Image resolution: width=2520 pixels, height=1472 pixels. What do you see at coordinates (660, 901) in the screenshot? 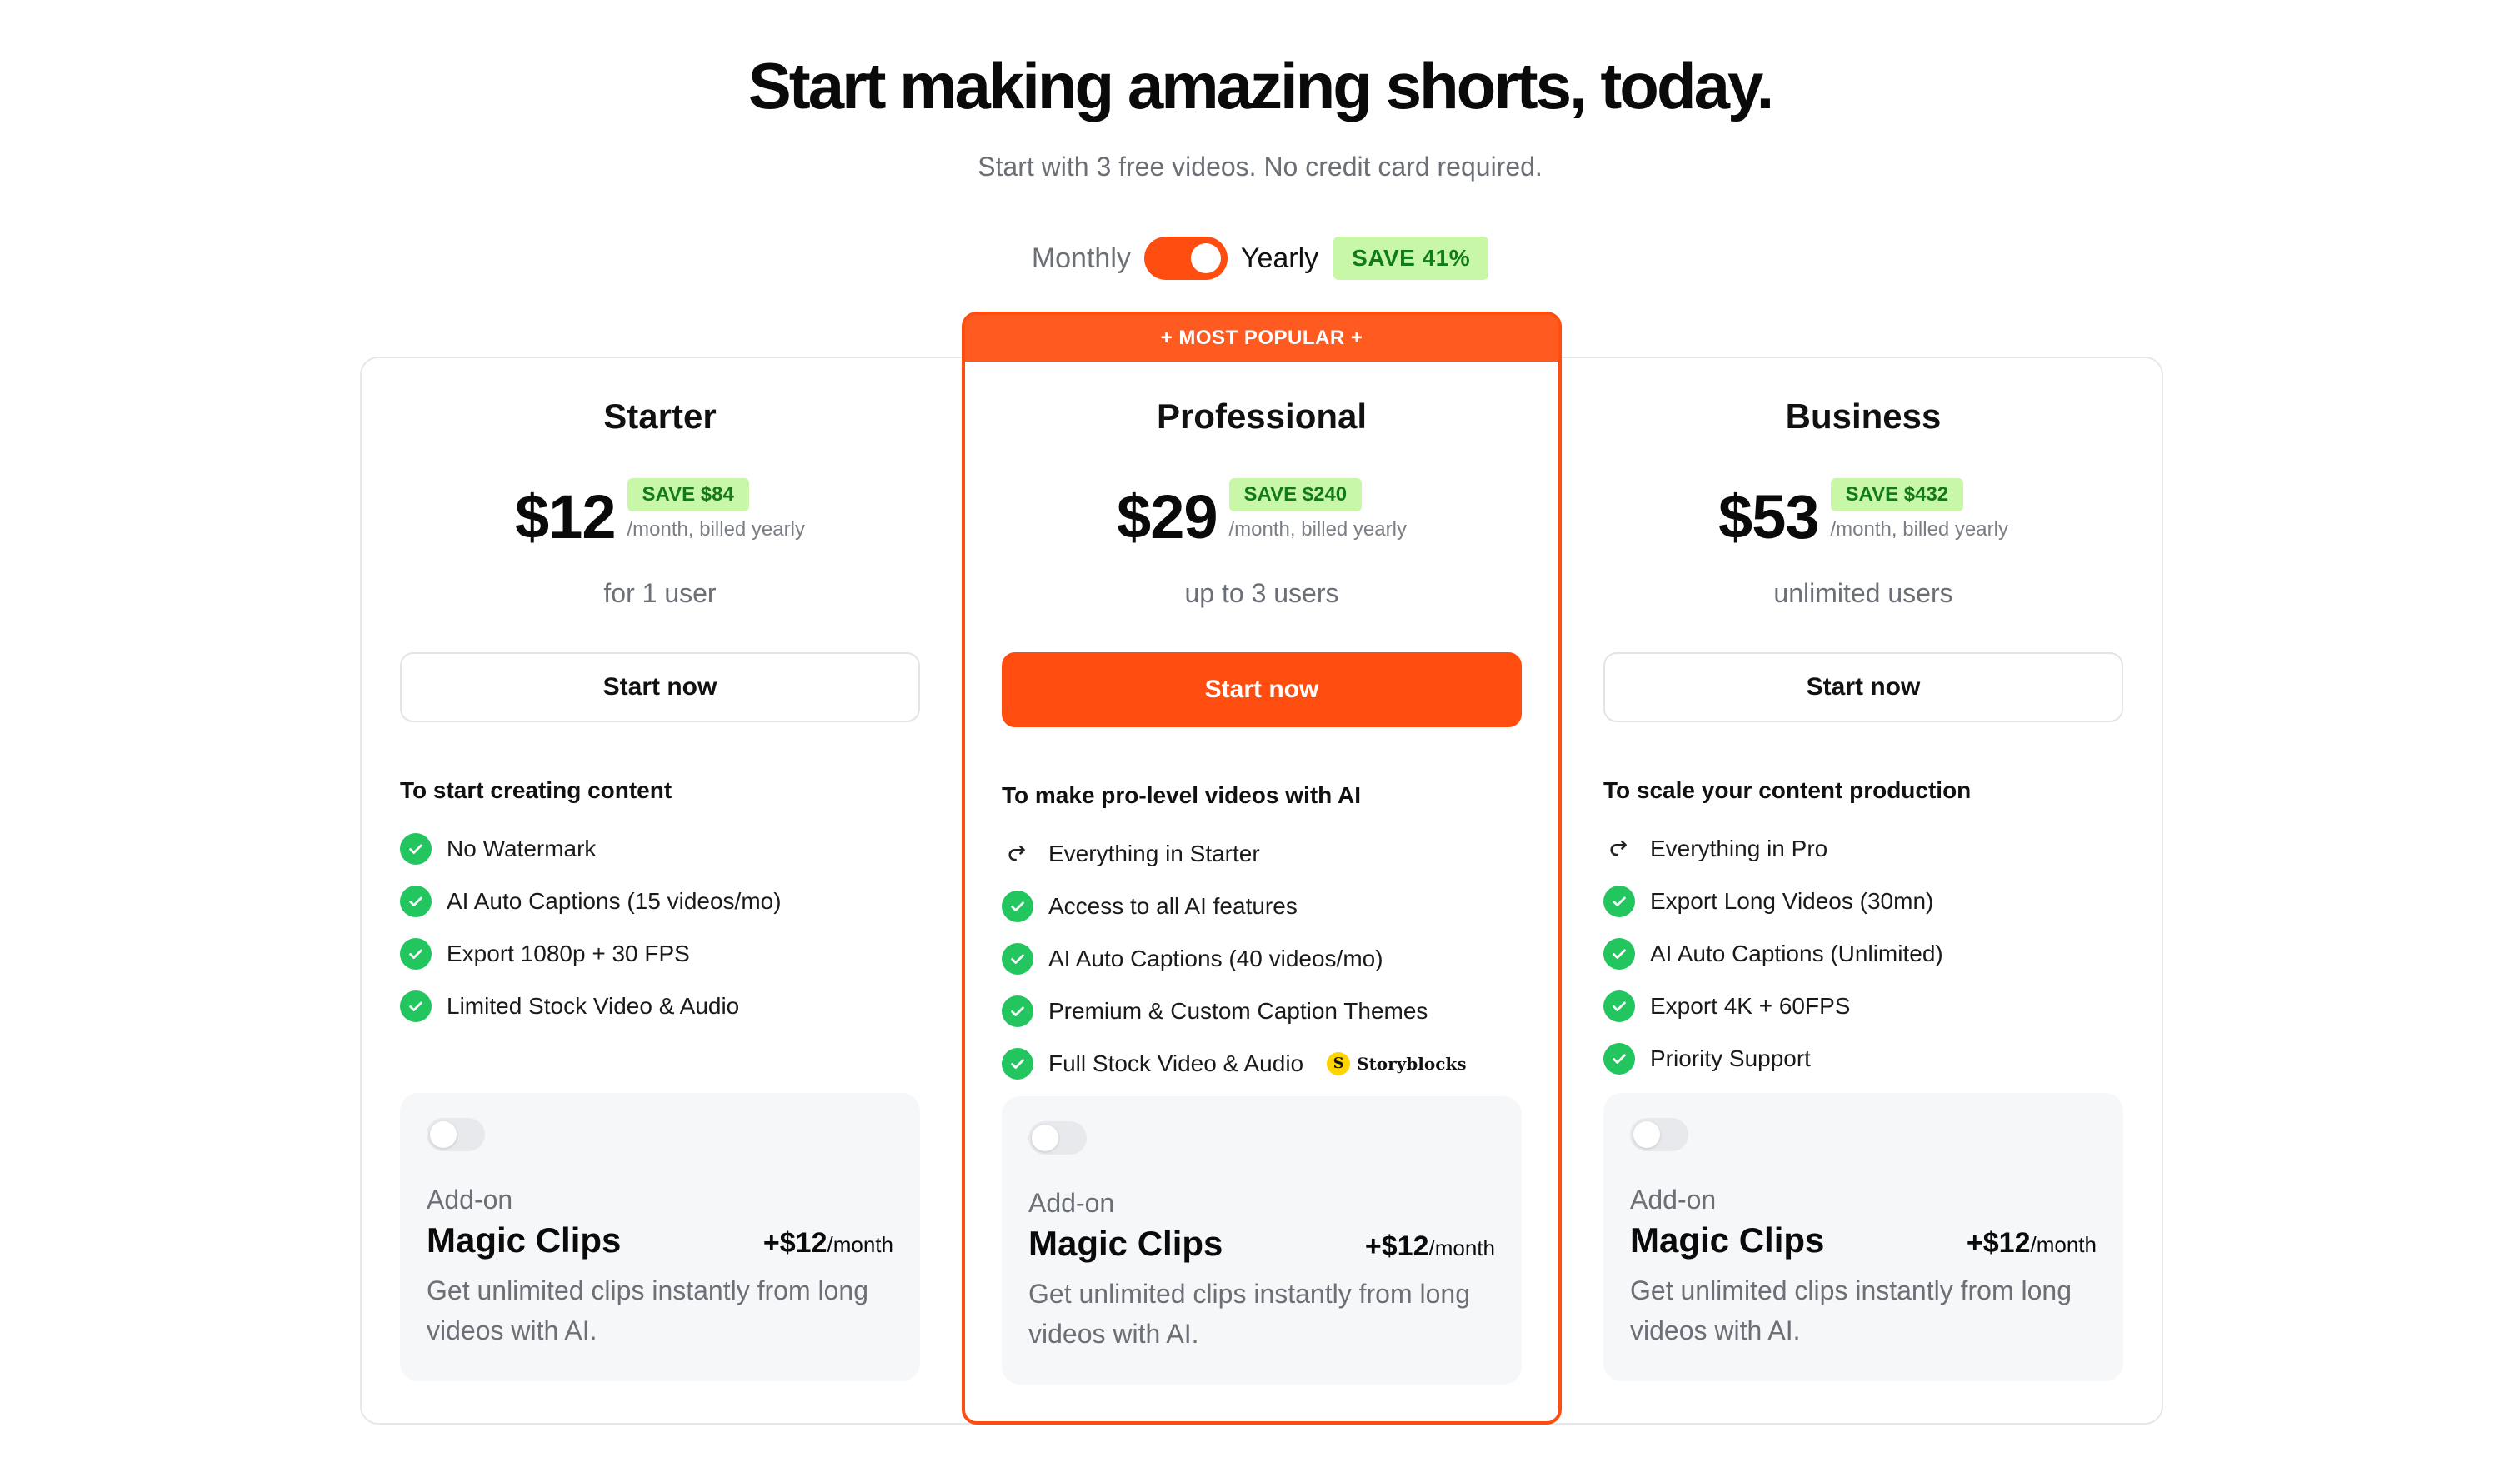
I see `feature-item: AI Auto Captions (15 videos/mo)` at bounding box center [660, 901].